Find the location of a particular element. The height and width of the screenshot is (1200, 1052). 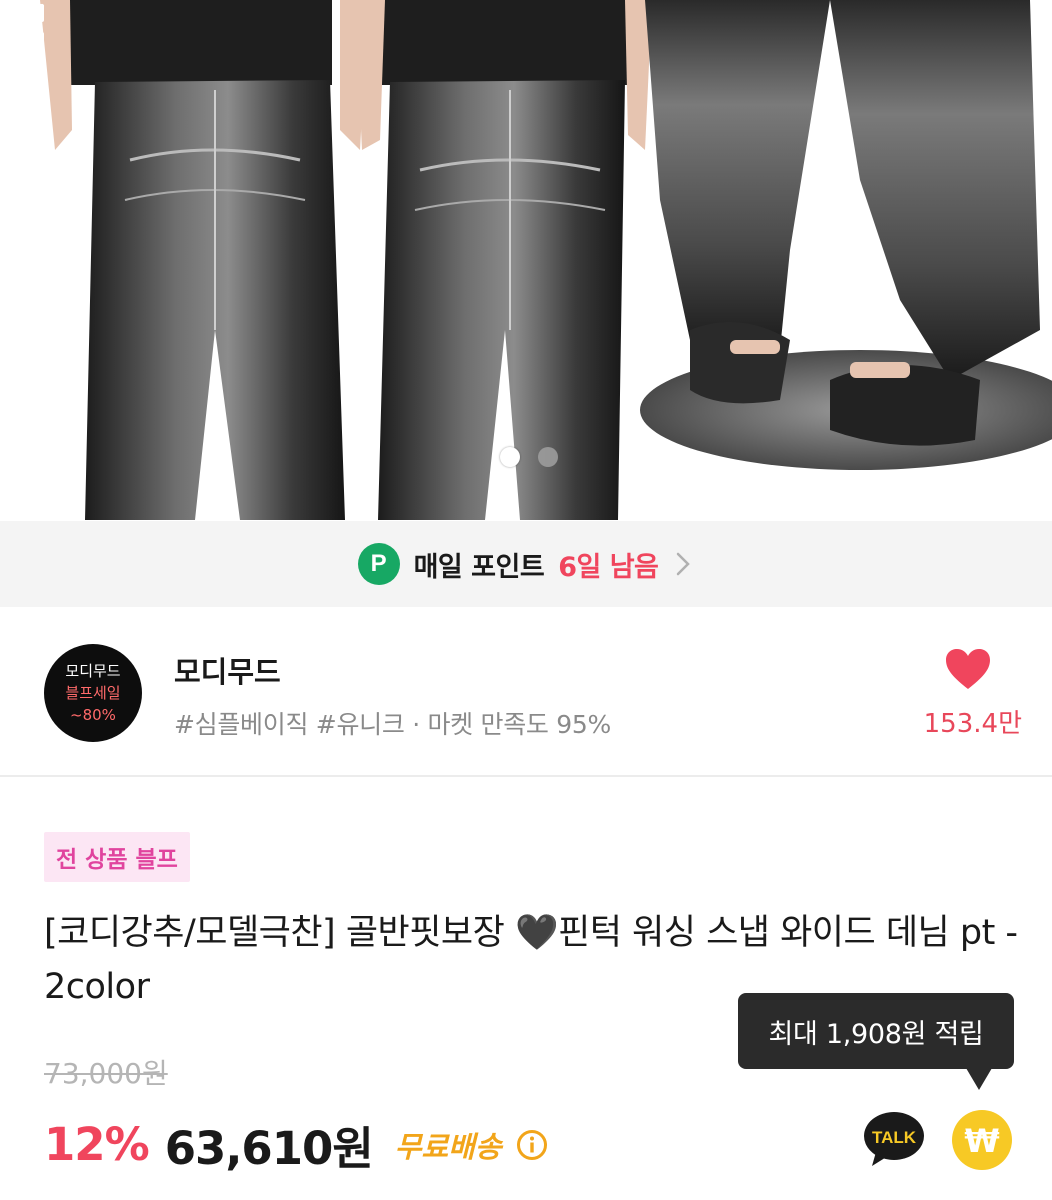

won-symbol: ₩ is located at coordinates (981, 1141).